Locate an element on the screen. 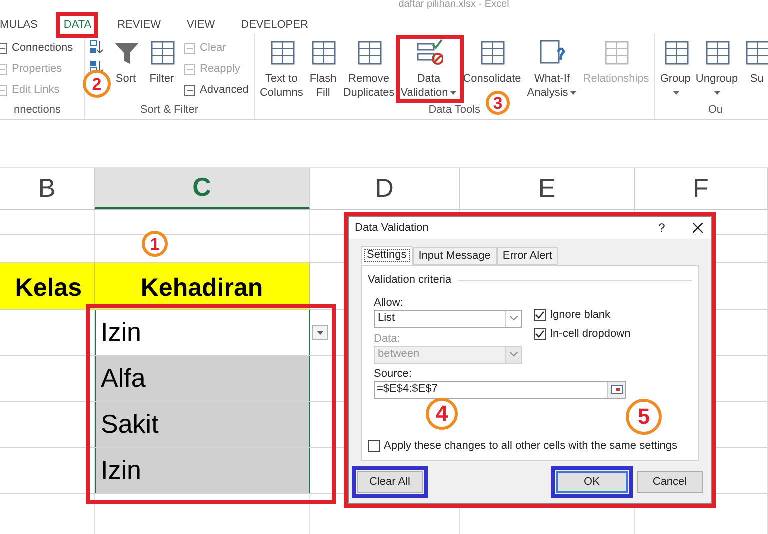 Image resolution: width=768 pixels, height=534 pixels. source-field: =$E$4:$E$7 is located at coordinates (500, 389).